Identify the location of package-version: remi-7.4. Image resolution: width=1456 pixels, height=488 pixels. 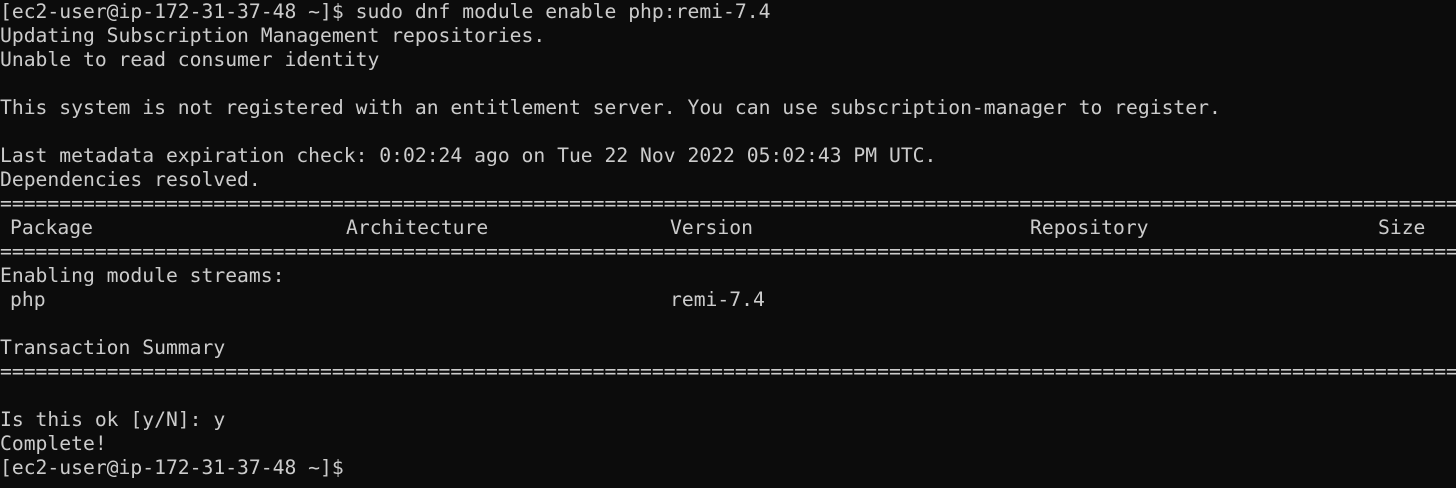
(717, 299).